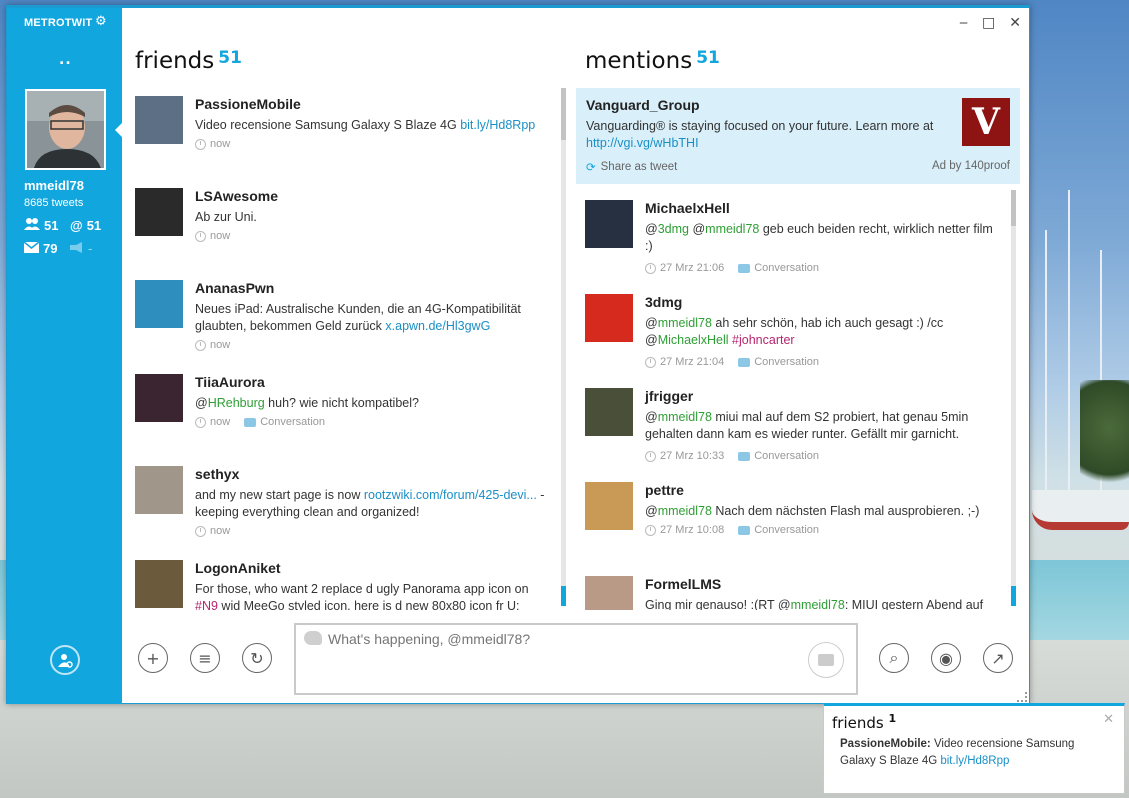  I want to click on mentions-scrollbar, so click(1013, 398).